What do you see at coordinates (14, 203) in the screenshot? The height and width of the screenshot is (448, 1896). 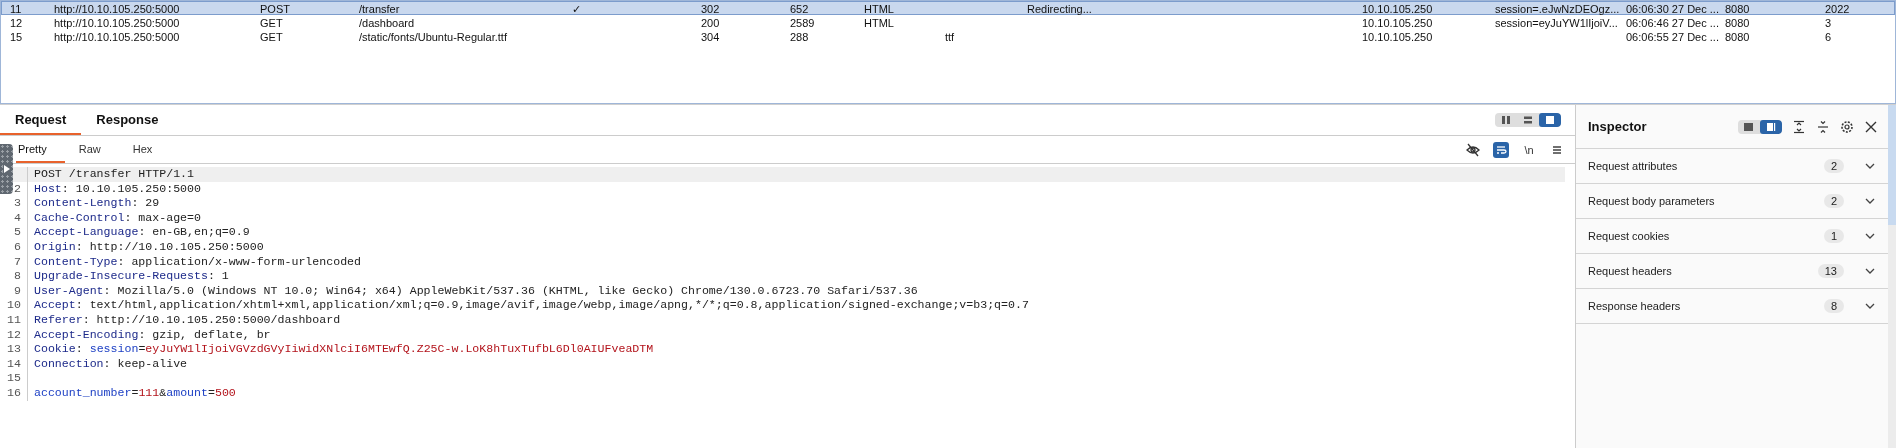 I see `line-number: 3` at bounding box center [14, 203].